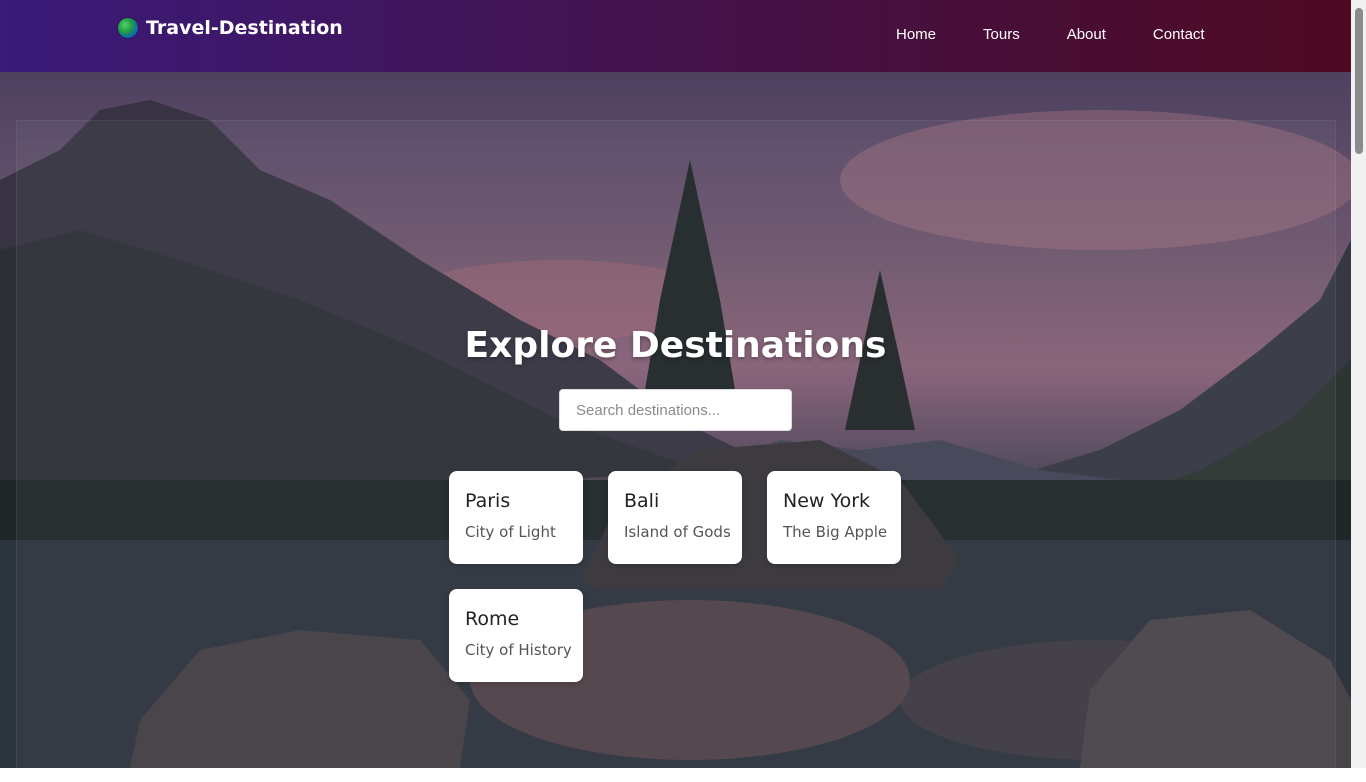  I want to click on brand-name: Travel-Destination, so click(244, 28).